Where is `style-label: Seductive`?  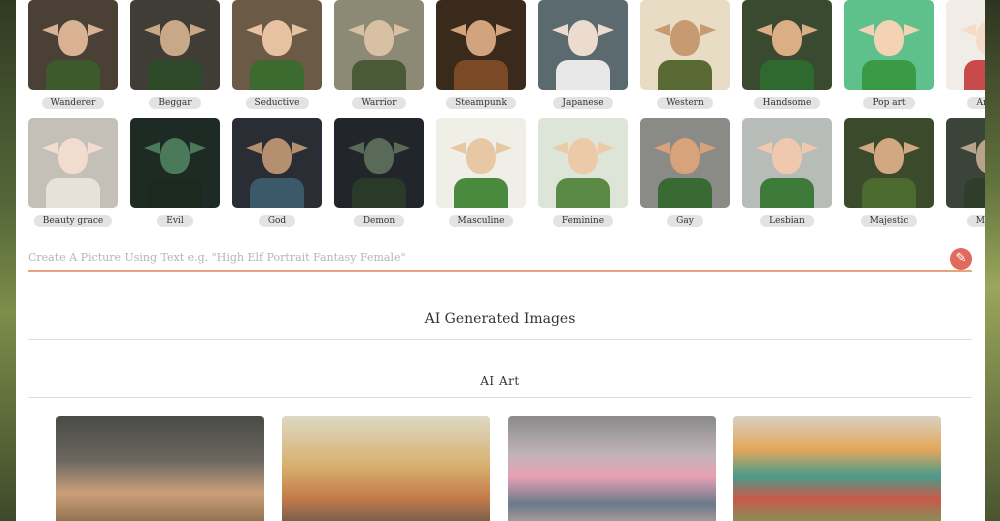
style-label: Seductive is located at coordinates (277, 103).